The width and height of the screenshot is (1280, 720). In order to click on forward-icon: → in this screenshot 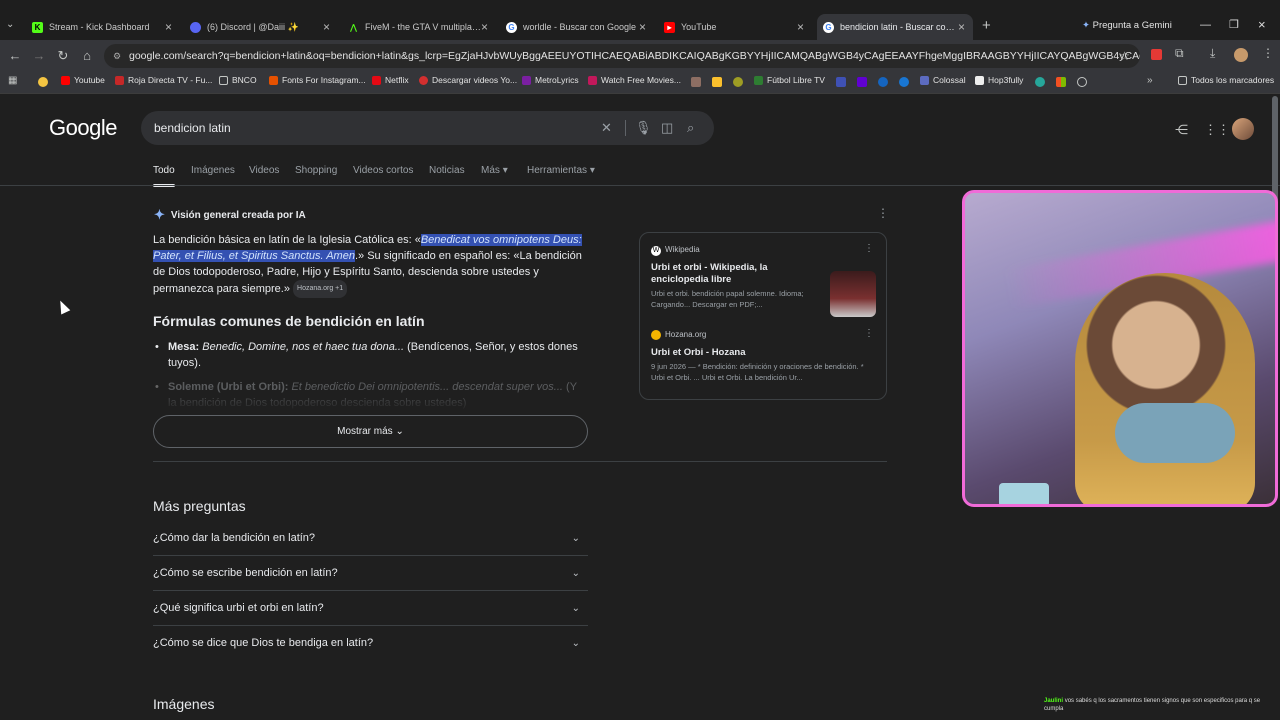, I will do `click(39, 55)`.